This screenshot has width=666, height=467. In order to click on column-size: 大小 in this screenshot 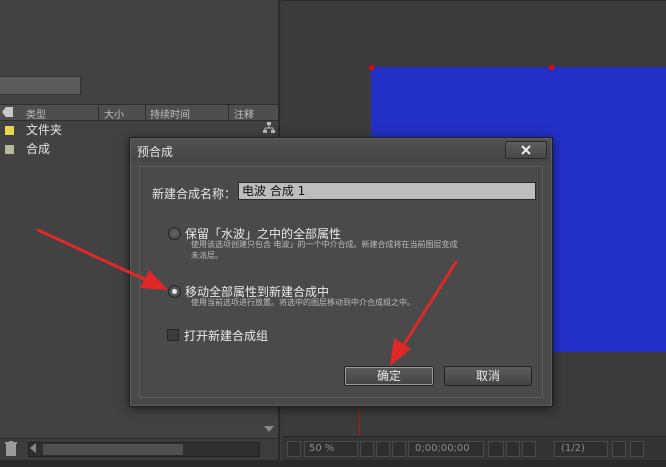, I will do `click(114, 113)`.